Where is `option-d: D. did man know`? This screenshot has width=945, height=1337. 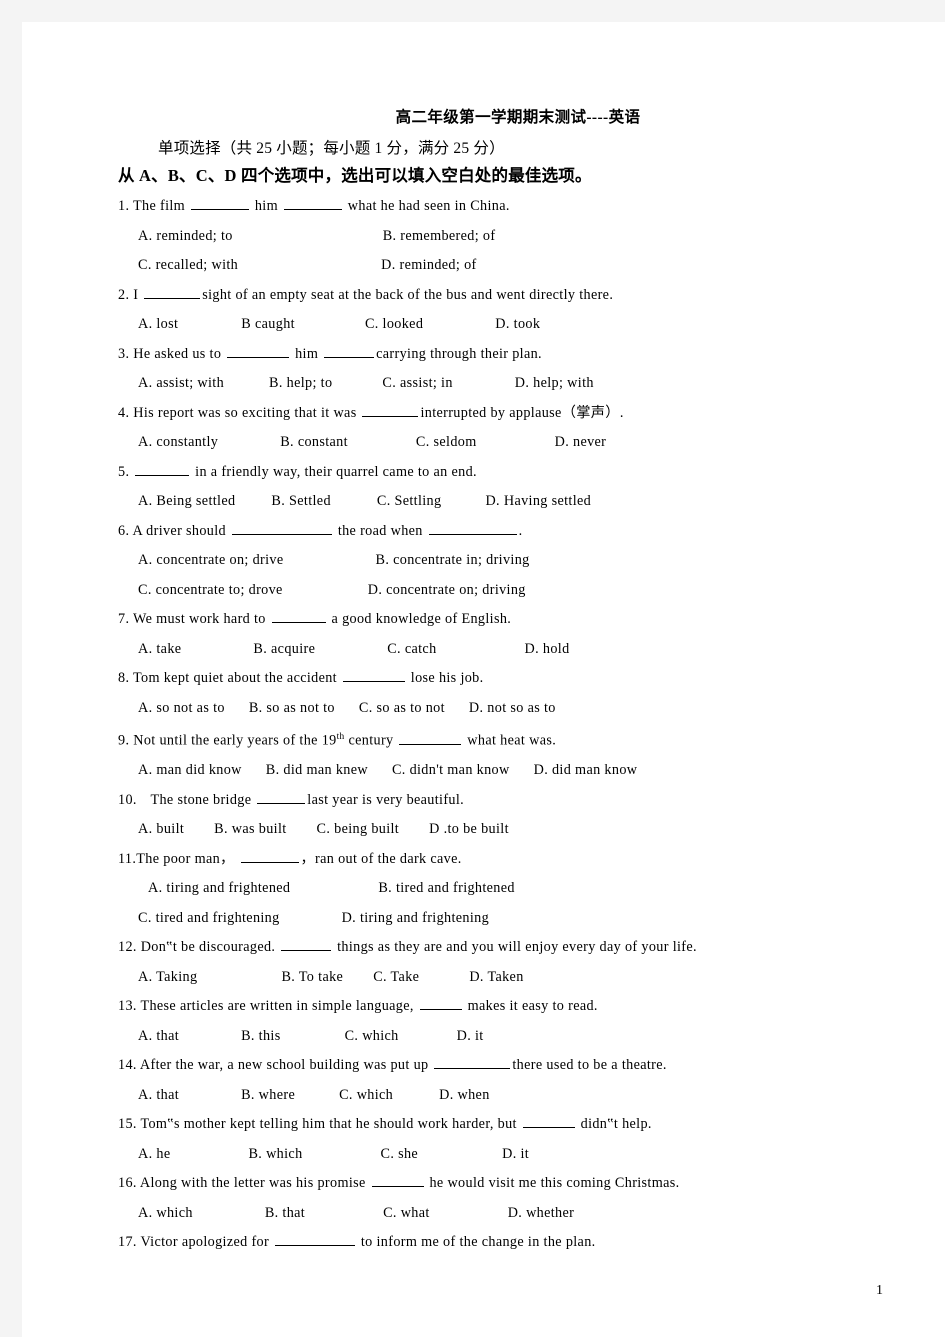 option-d: D. did man know is located at coordinates (586, 770).